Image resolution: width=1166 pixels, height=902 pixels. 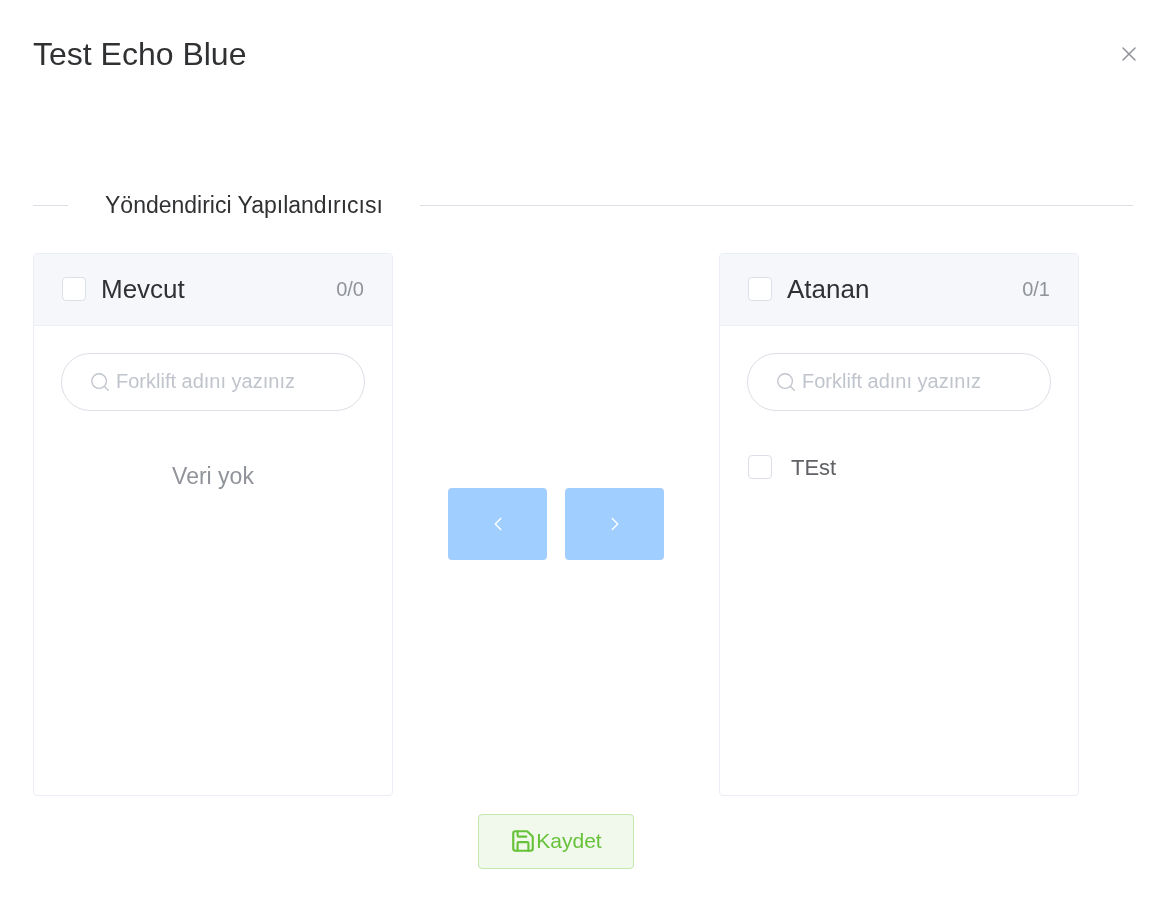 I want to click on item-count: 0/1, so click(x=1036, y=289).